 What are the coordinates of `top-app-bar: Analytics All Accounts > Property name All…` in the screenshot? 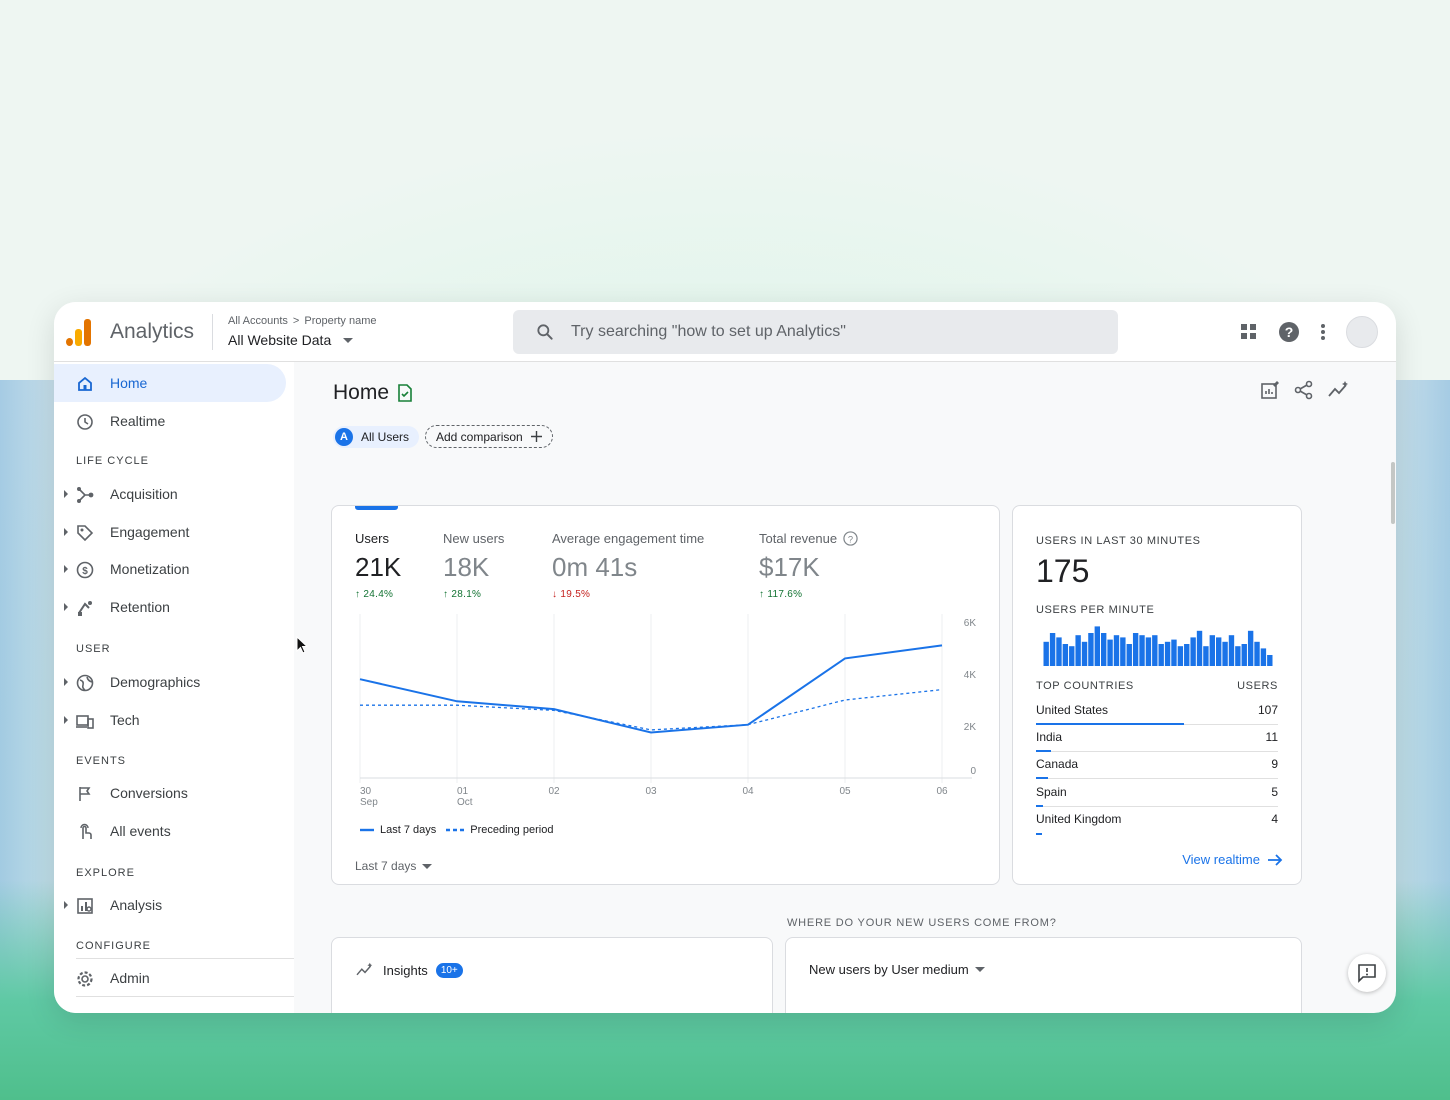 It's located at (725, 332).